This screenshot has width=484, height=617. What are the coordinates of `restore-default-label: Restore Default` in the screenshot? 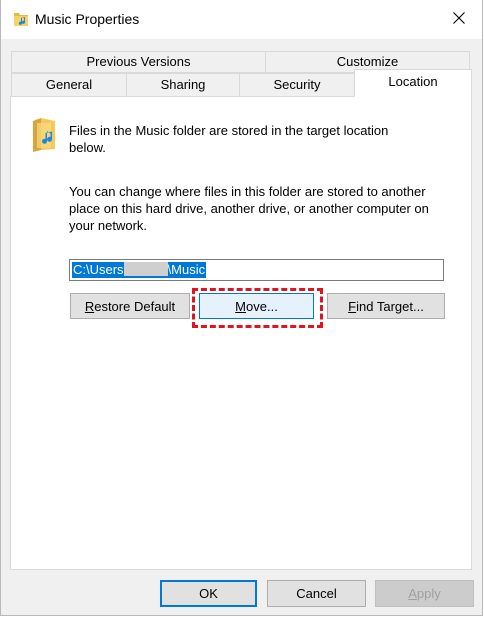 It's located at (130, 306).